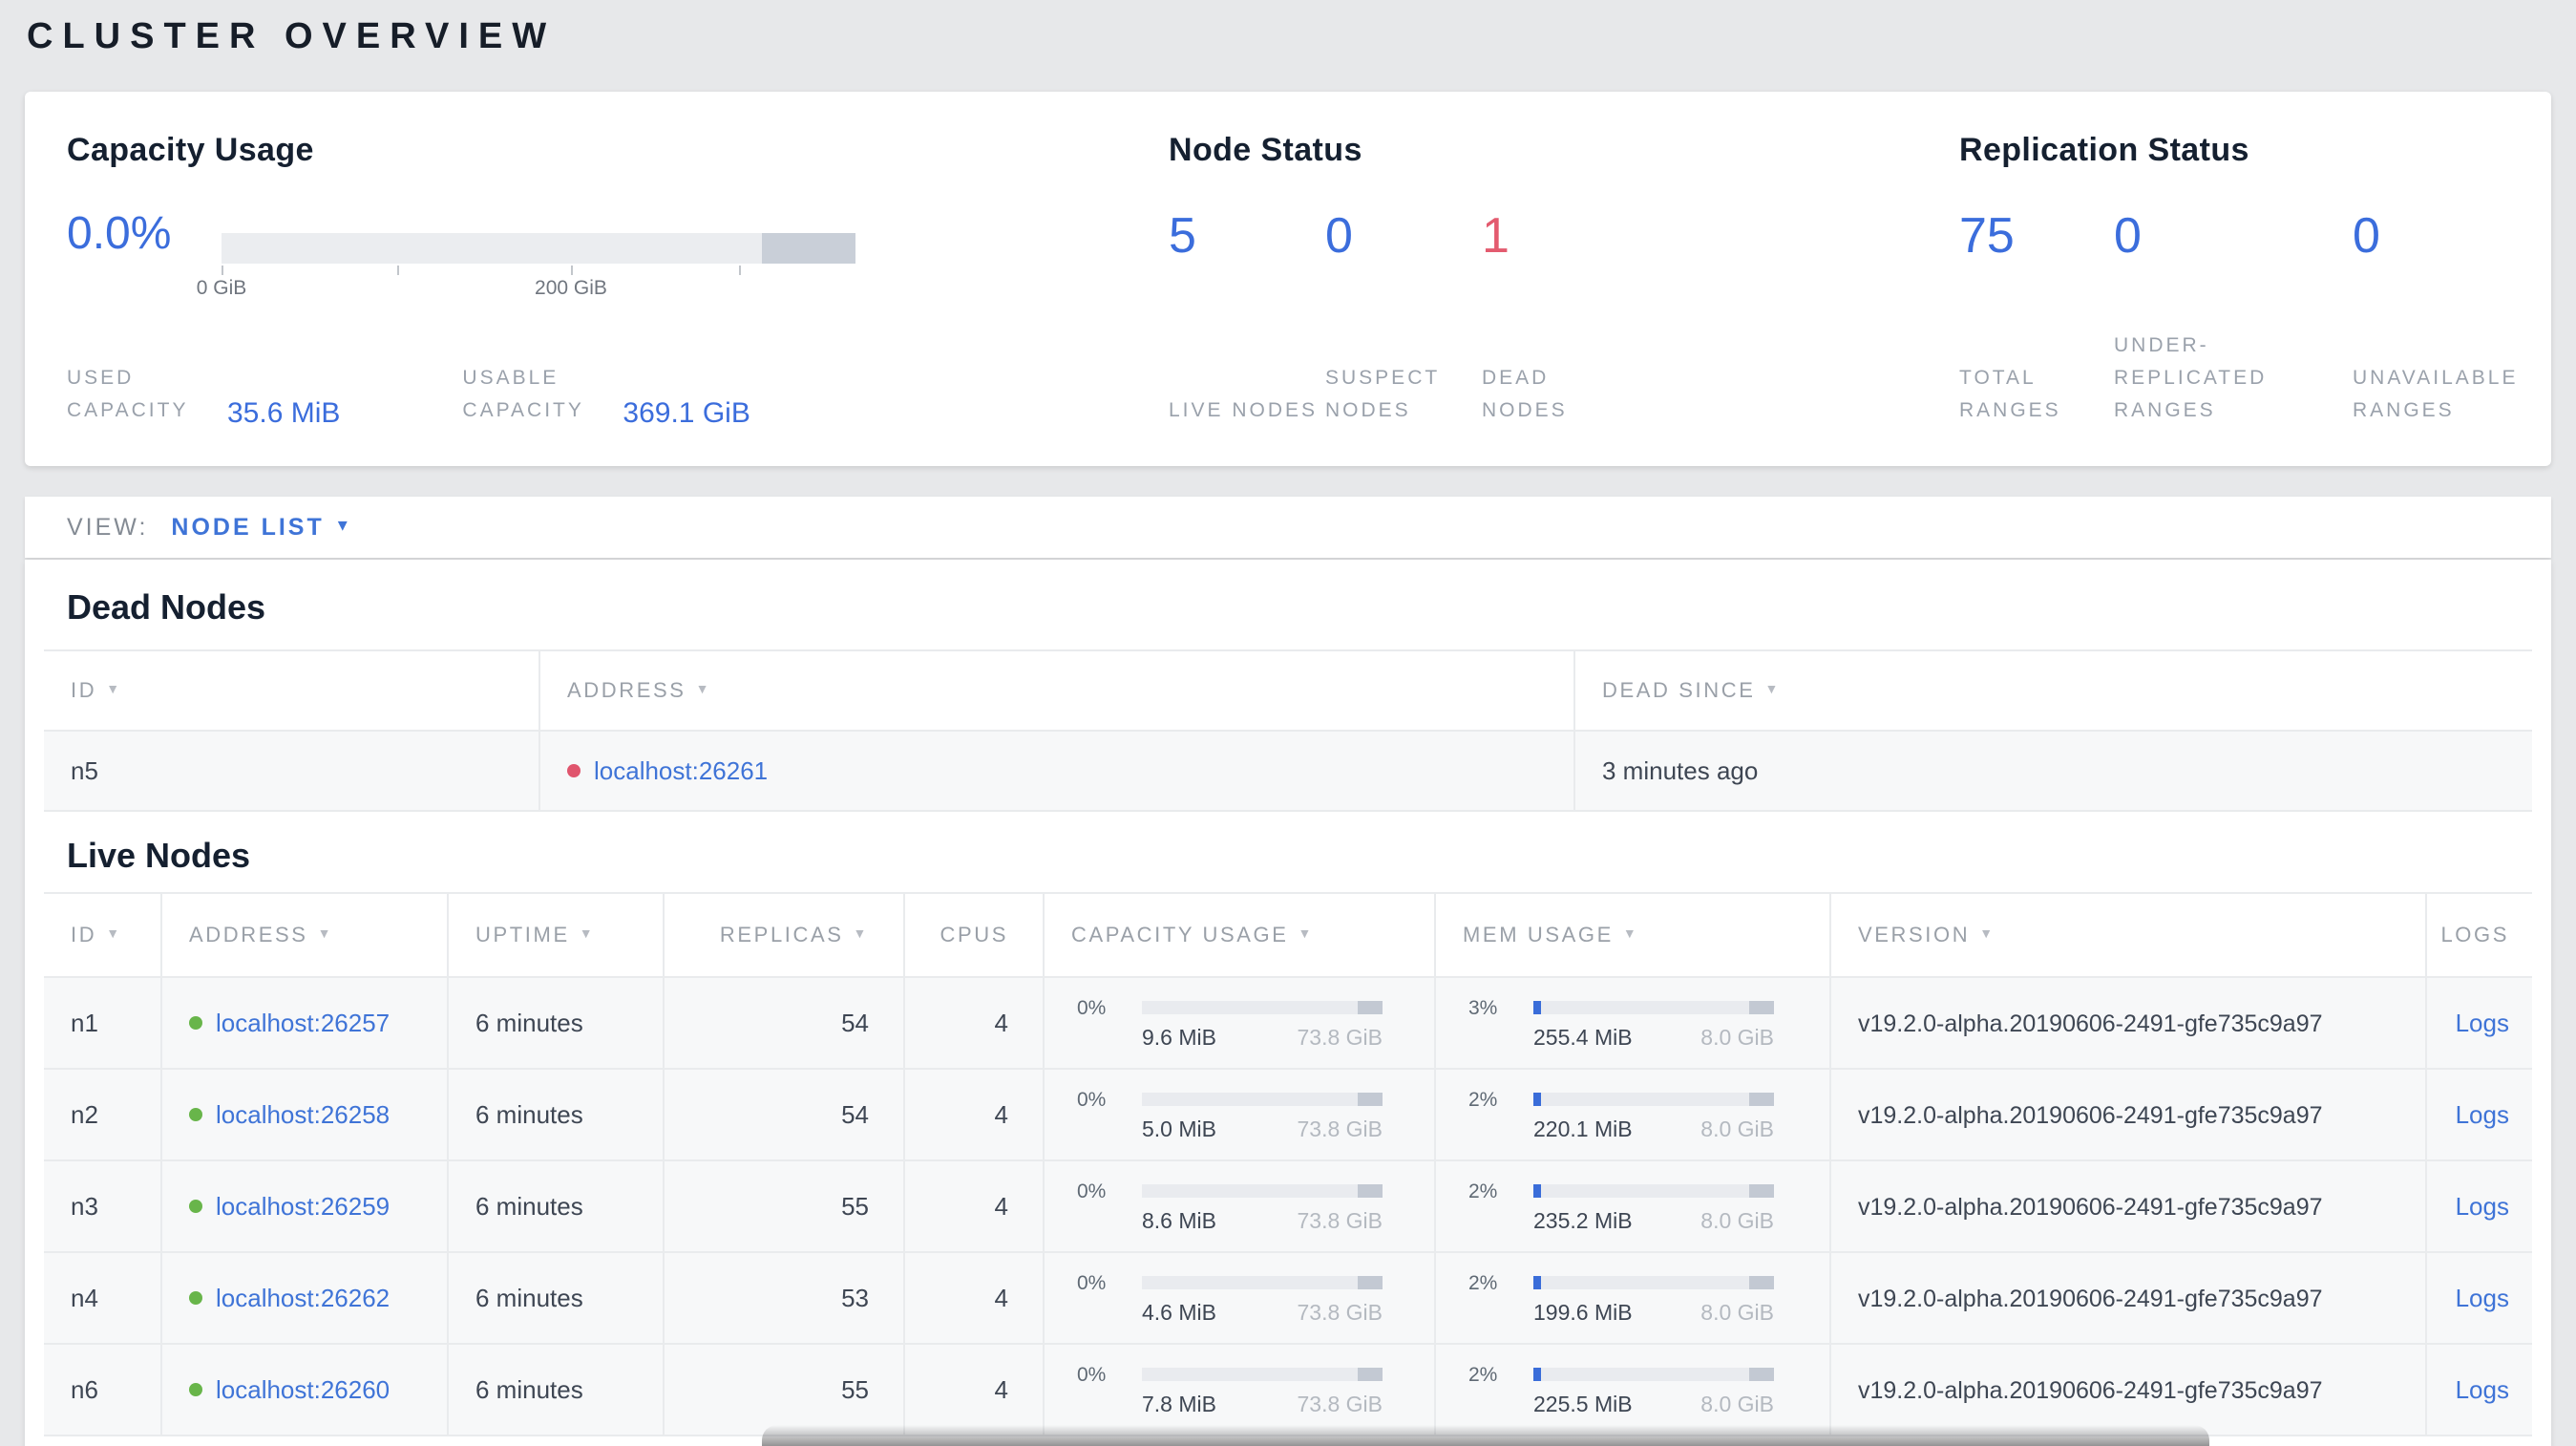 The height and width of the screenshot is (1446, 2576). I want to click on dead-nodes-stat: 1 DEAD NODES, so click(1560, 317).